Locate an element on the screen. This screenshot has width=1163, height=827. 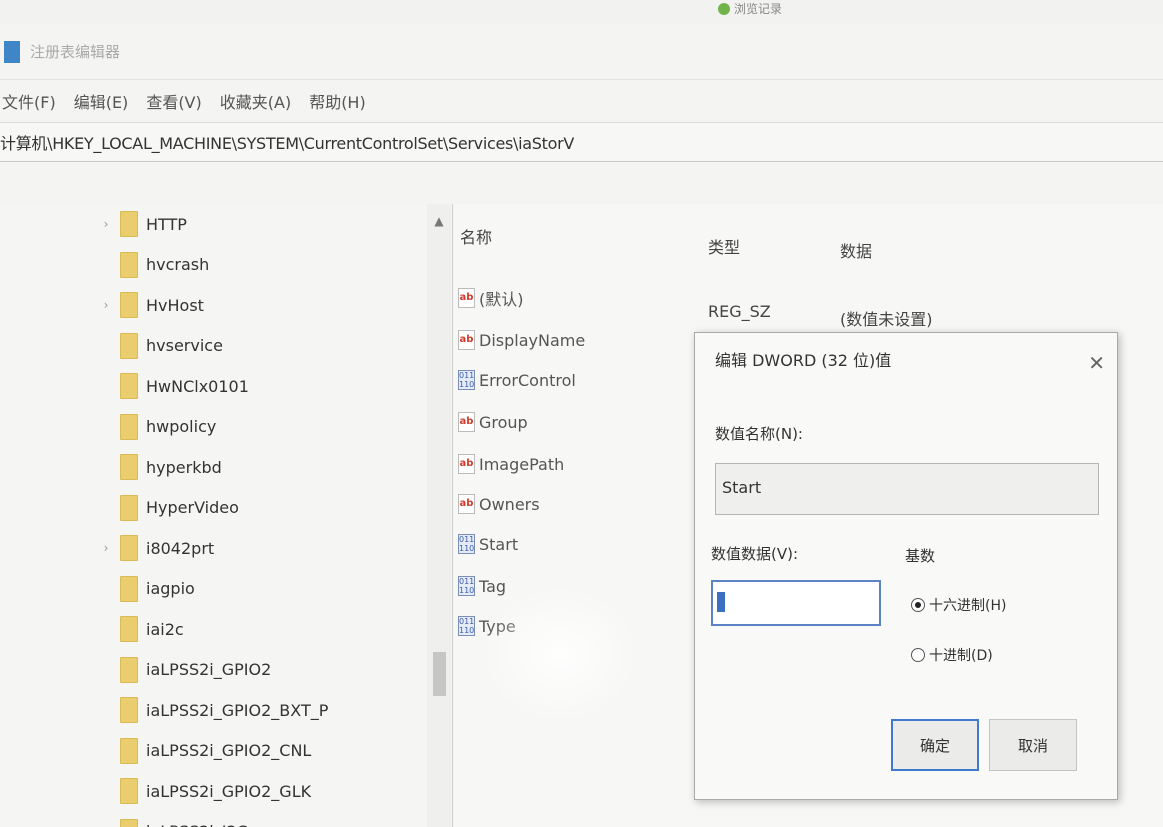
value-name-label: 数值名称(N): is located at coordinates (759, 434).